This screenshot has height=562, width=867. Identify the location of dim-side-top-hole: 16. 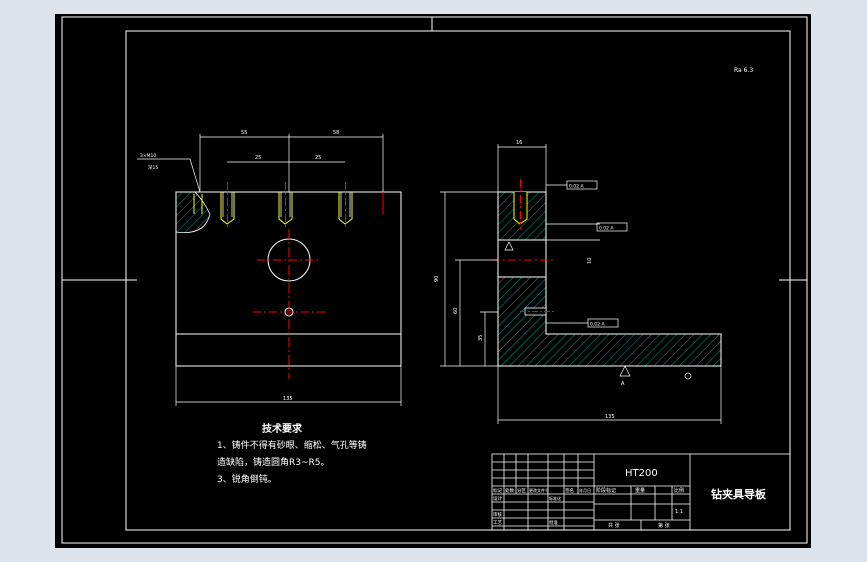
(519, 143).